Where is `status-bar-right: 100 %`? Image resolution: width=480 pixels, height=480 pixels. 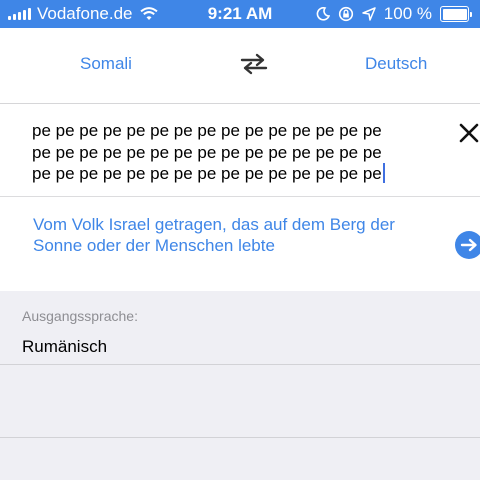 status-bar-right: 100 % is located at coordinates (394, 14).